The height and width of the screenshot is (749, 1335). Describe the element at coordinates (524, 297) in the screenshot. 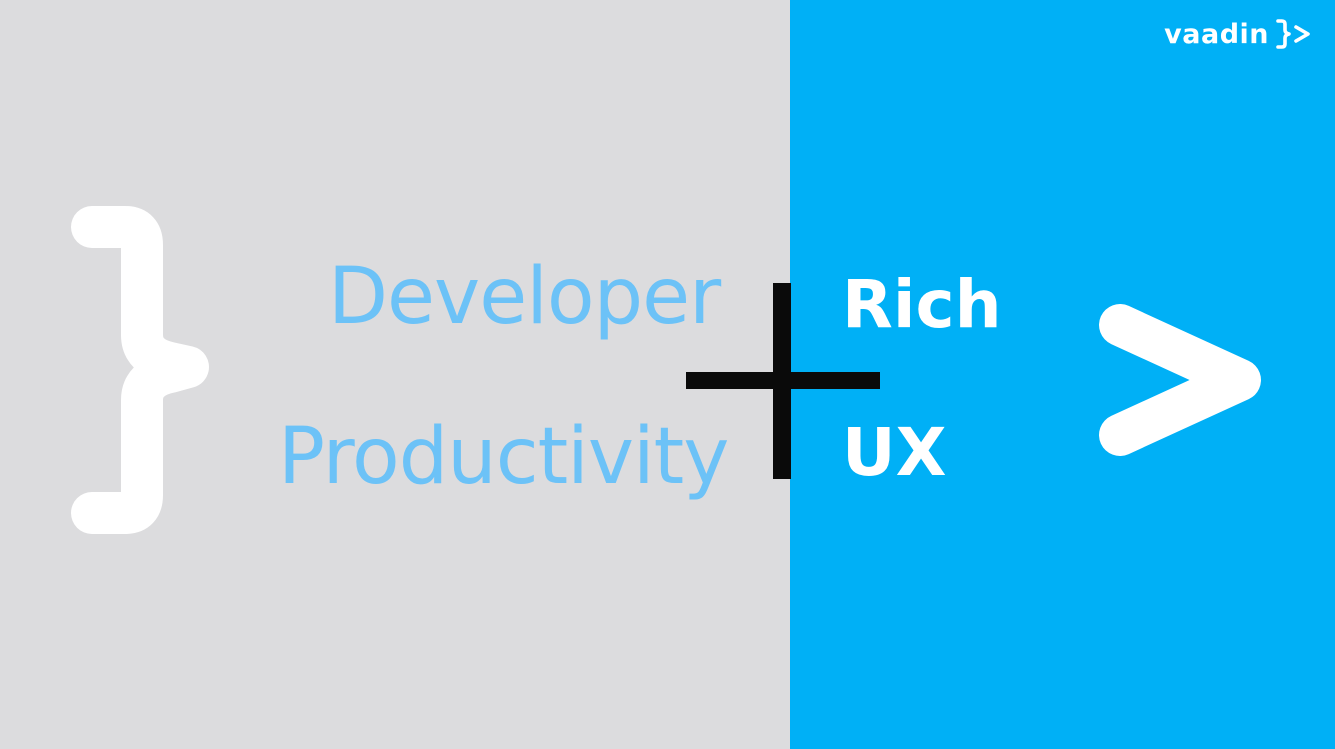

I see `developer-text: Developer` at that location.